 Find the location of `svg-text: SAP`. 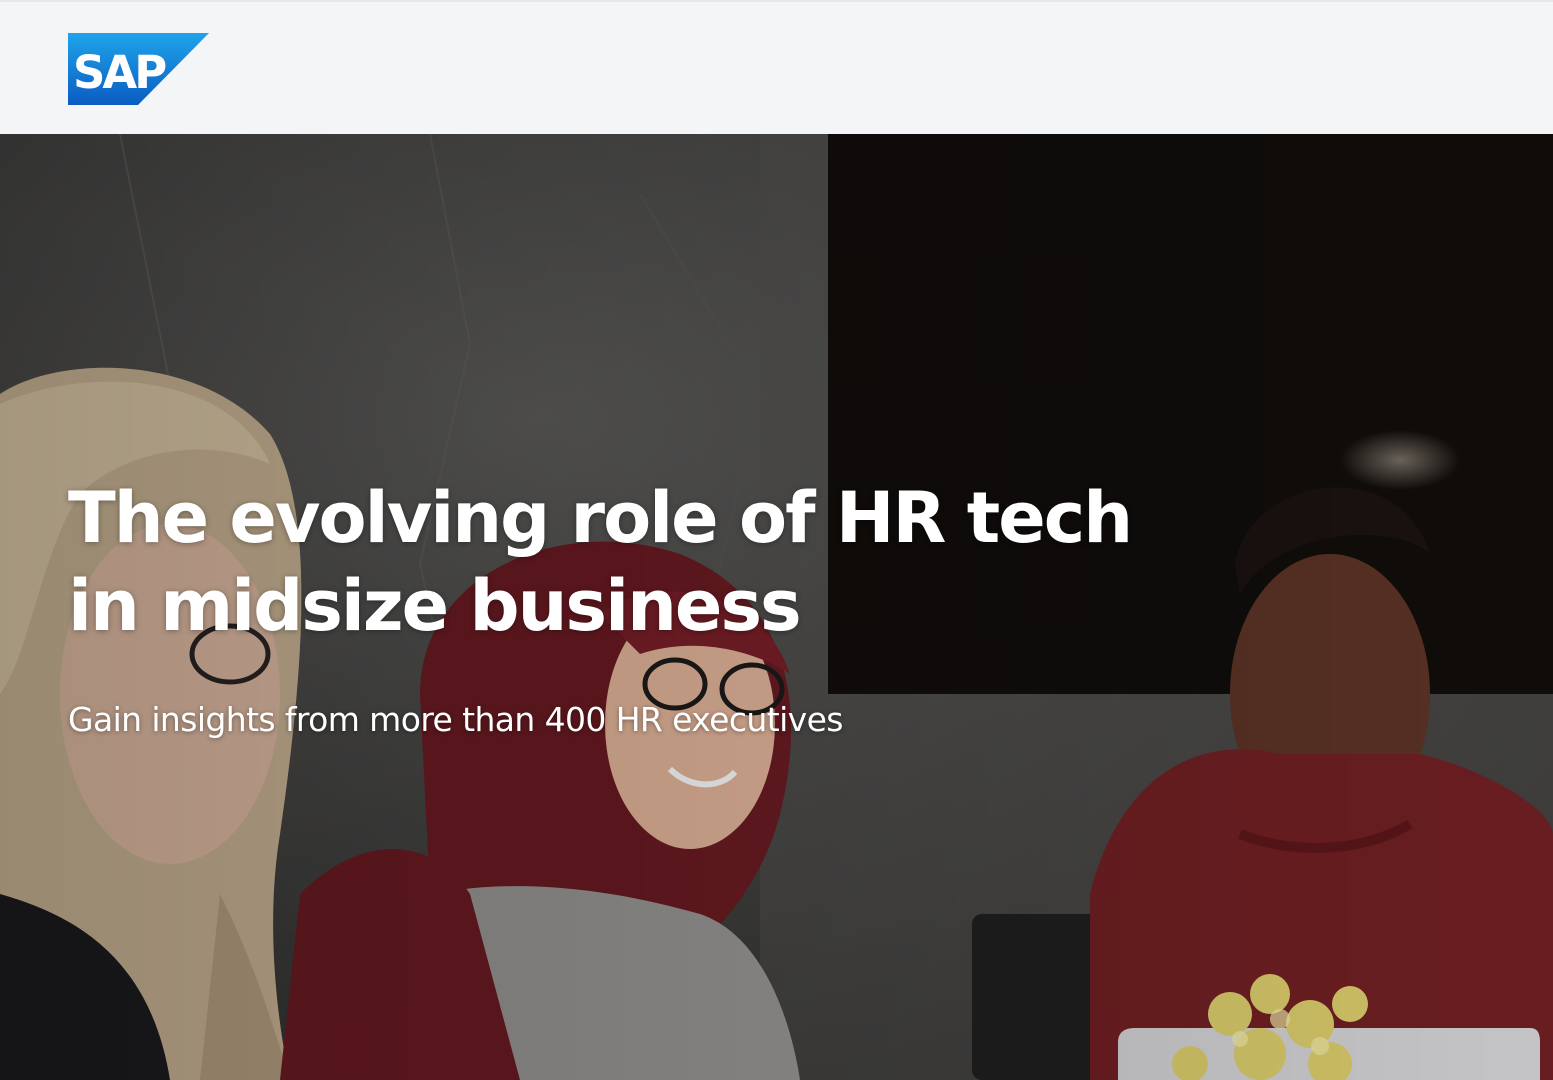

svg-text: SAP is located at coordinates (119, 72).